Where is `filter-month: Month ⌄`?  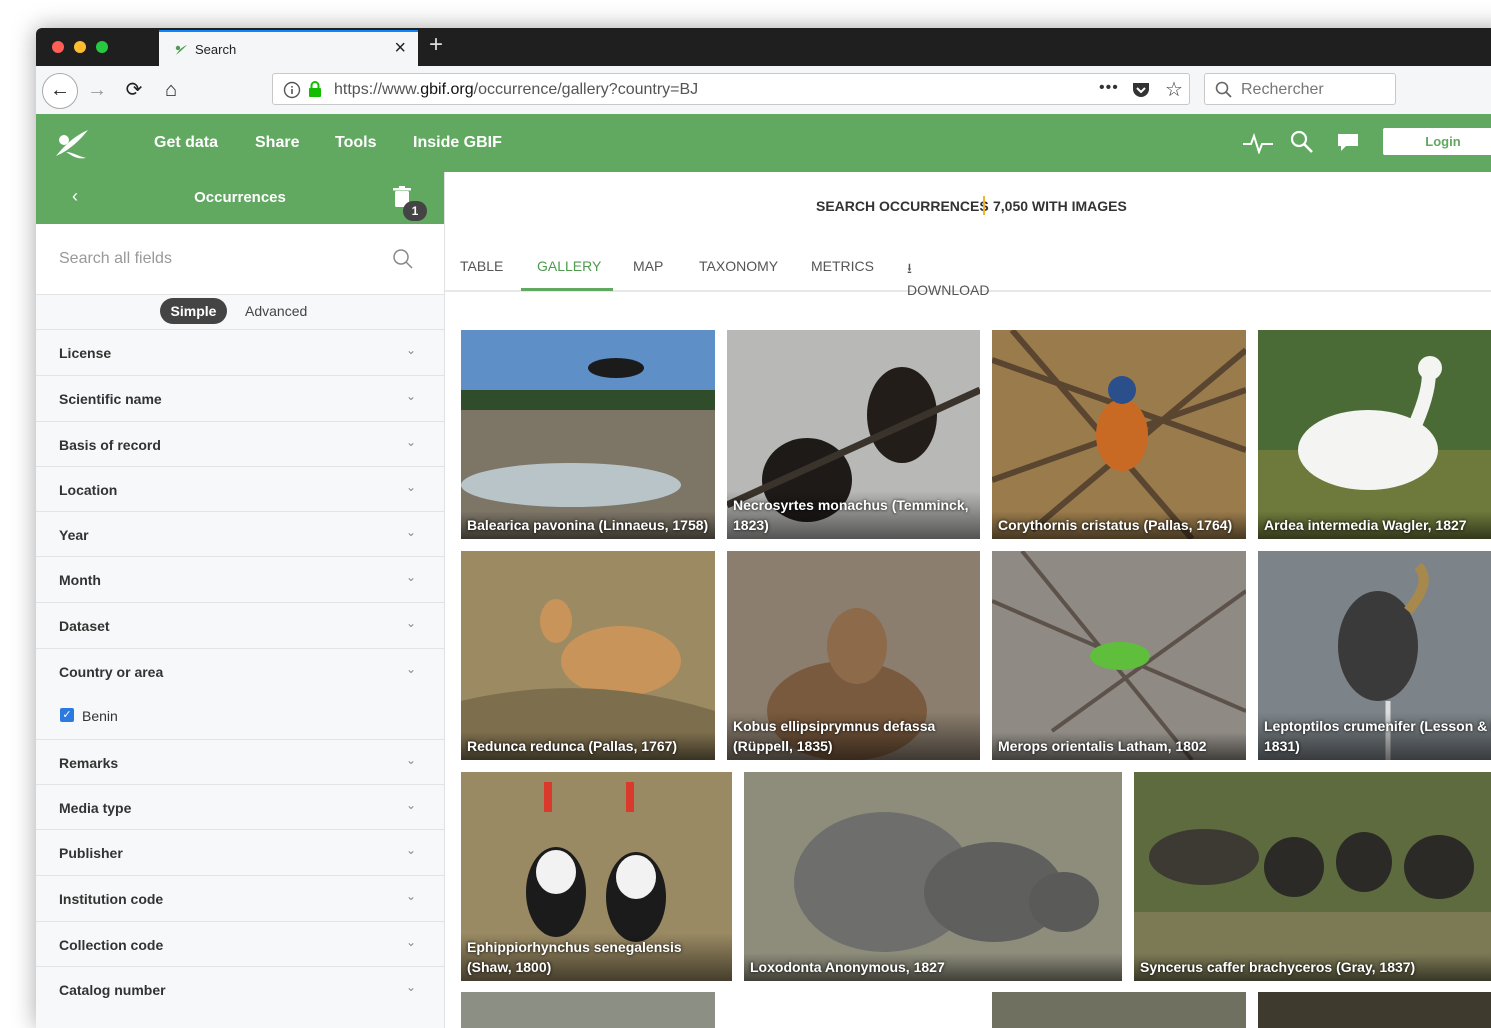
filter-month: Month ⌄ is located at coordinates (240, 579).